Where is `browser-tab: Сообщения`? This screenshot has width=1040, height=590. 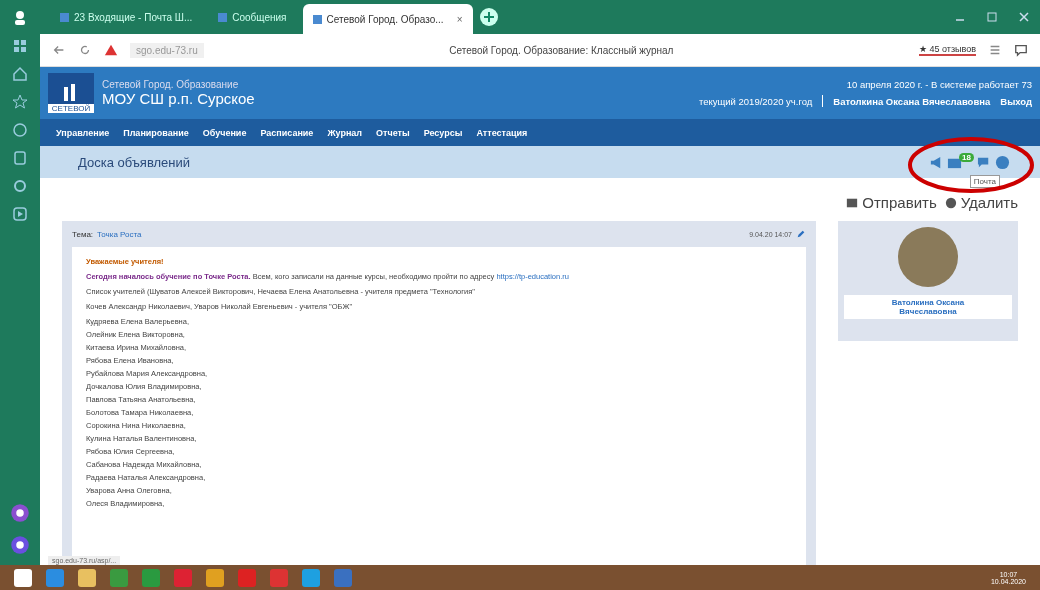 browser-tab: Сообщения is located at coordinates (252, 17).